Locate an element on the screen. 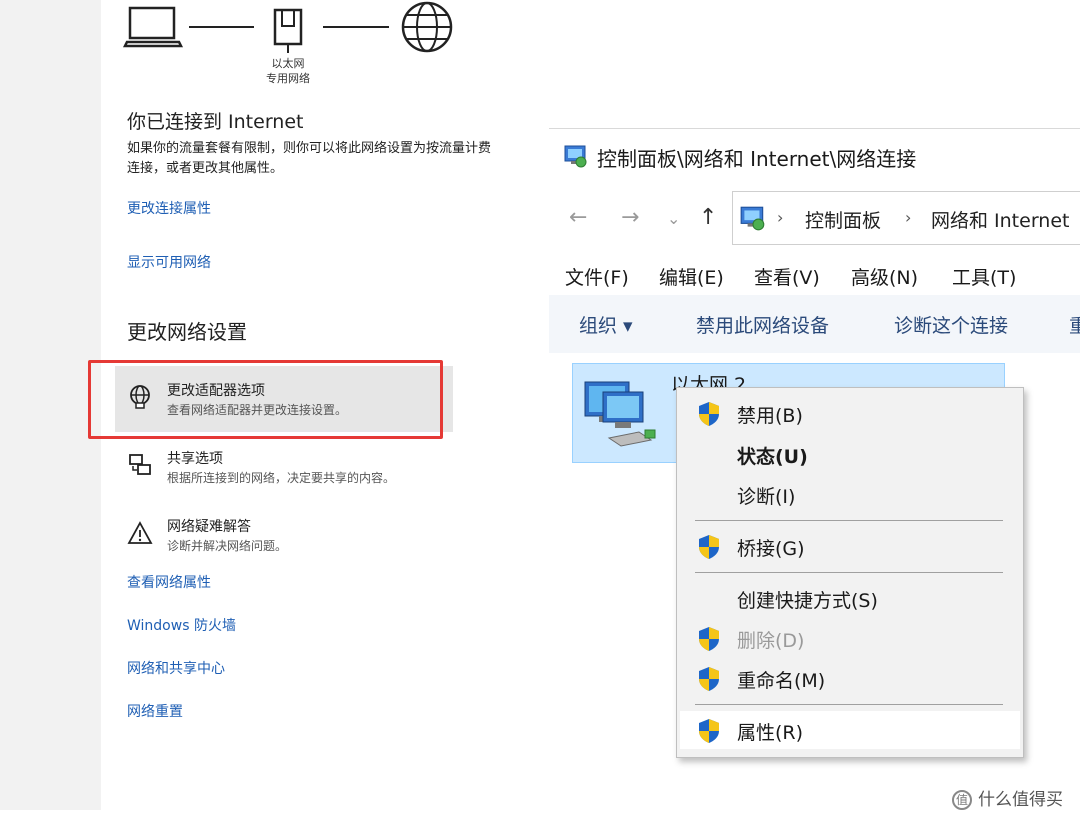 Image resolution: width=1080 pixels, height=819 pixels. menu-edit: 编辑(E) is located at coordinates (691, 276).